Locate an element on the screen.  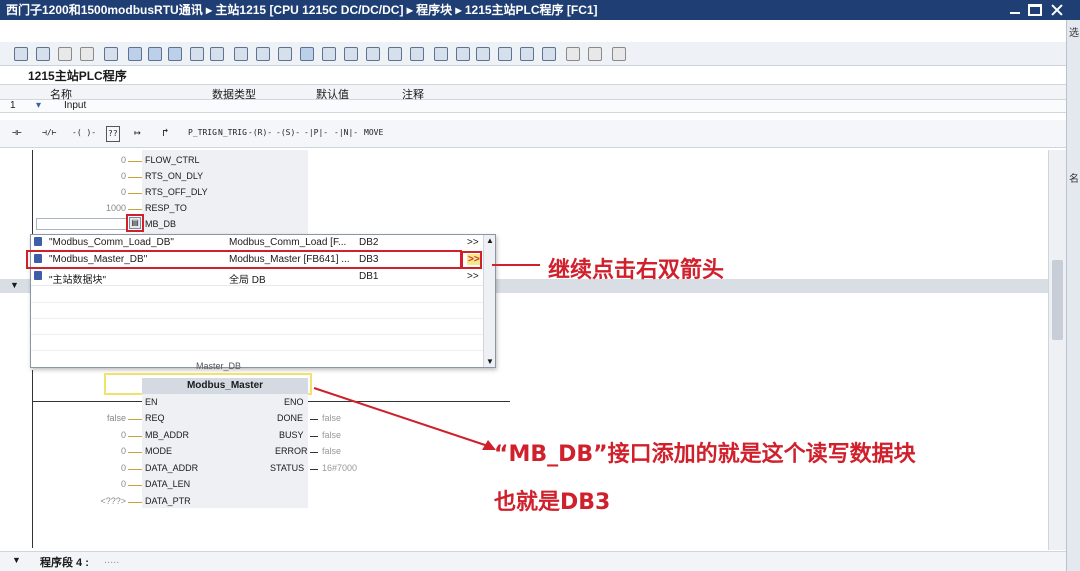
n-contact-button: -|N|- is located at coordinates (346, 133).